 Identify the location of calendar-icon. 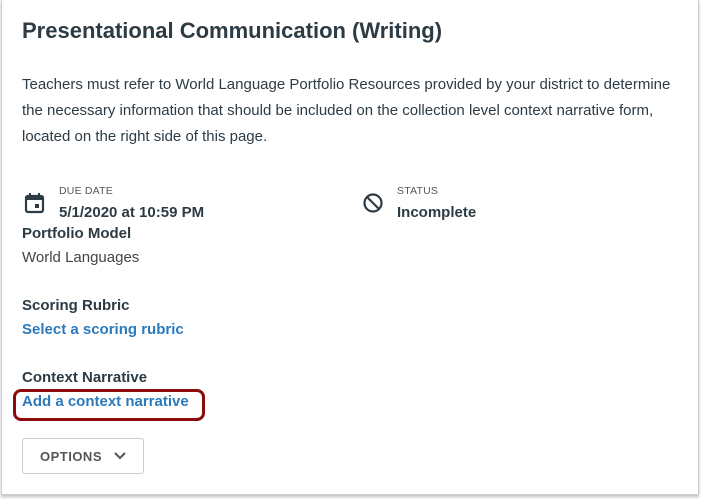
(34, 203).